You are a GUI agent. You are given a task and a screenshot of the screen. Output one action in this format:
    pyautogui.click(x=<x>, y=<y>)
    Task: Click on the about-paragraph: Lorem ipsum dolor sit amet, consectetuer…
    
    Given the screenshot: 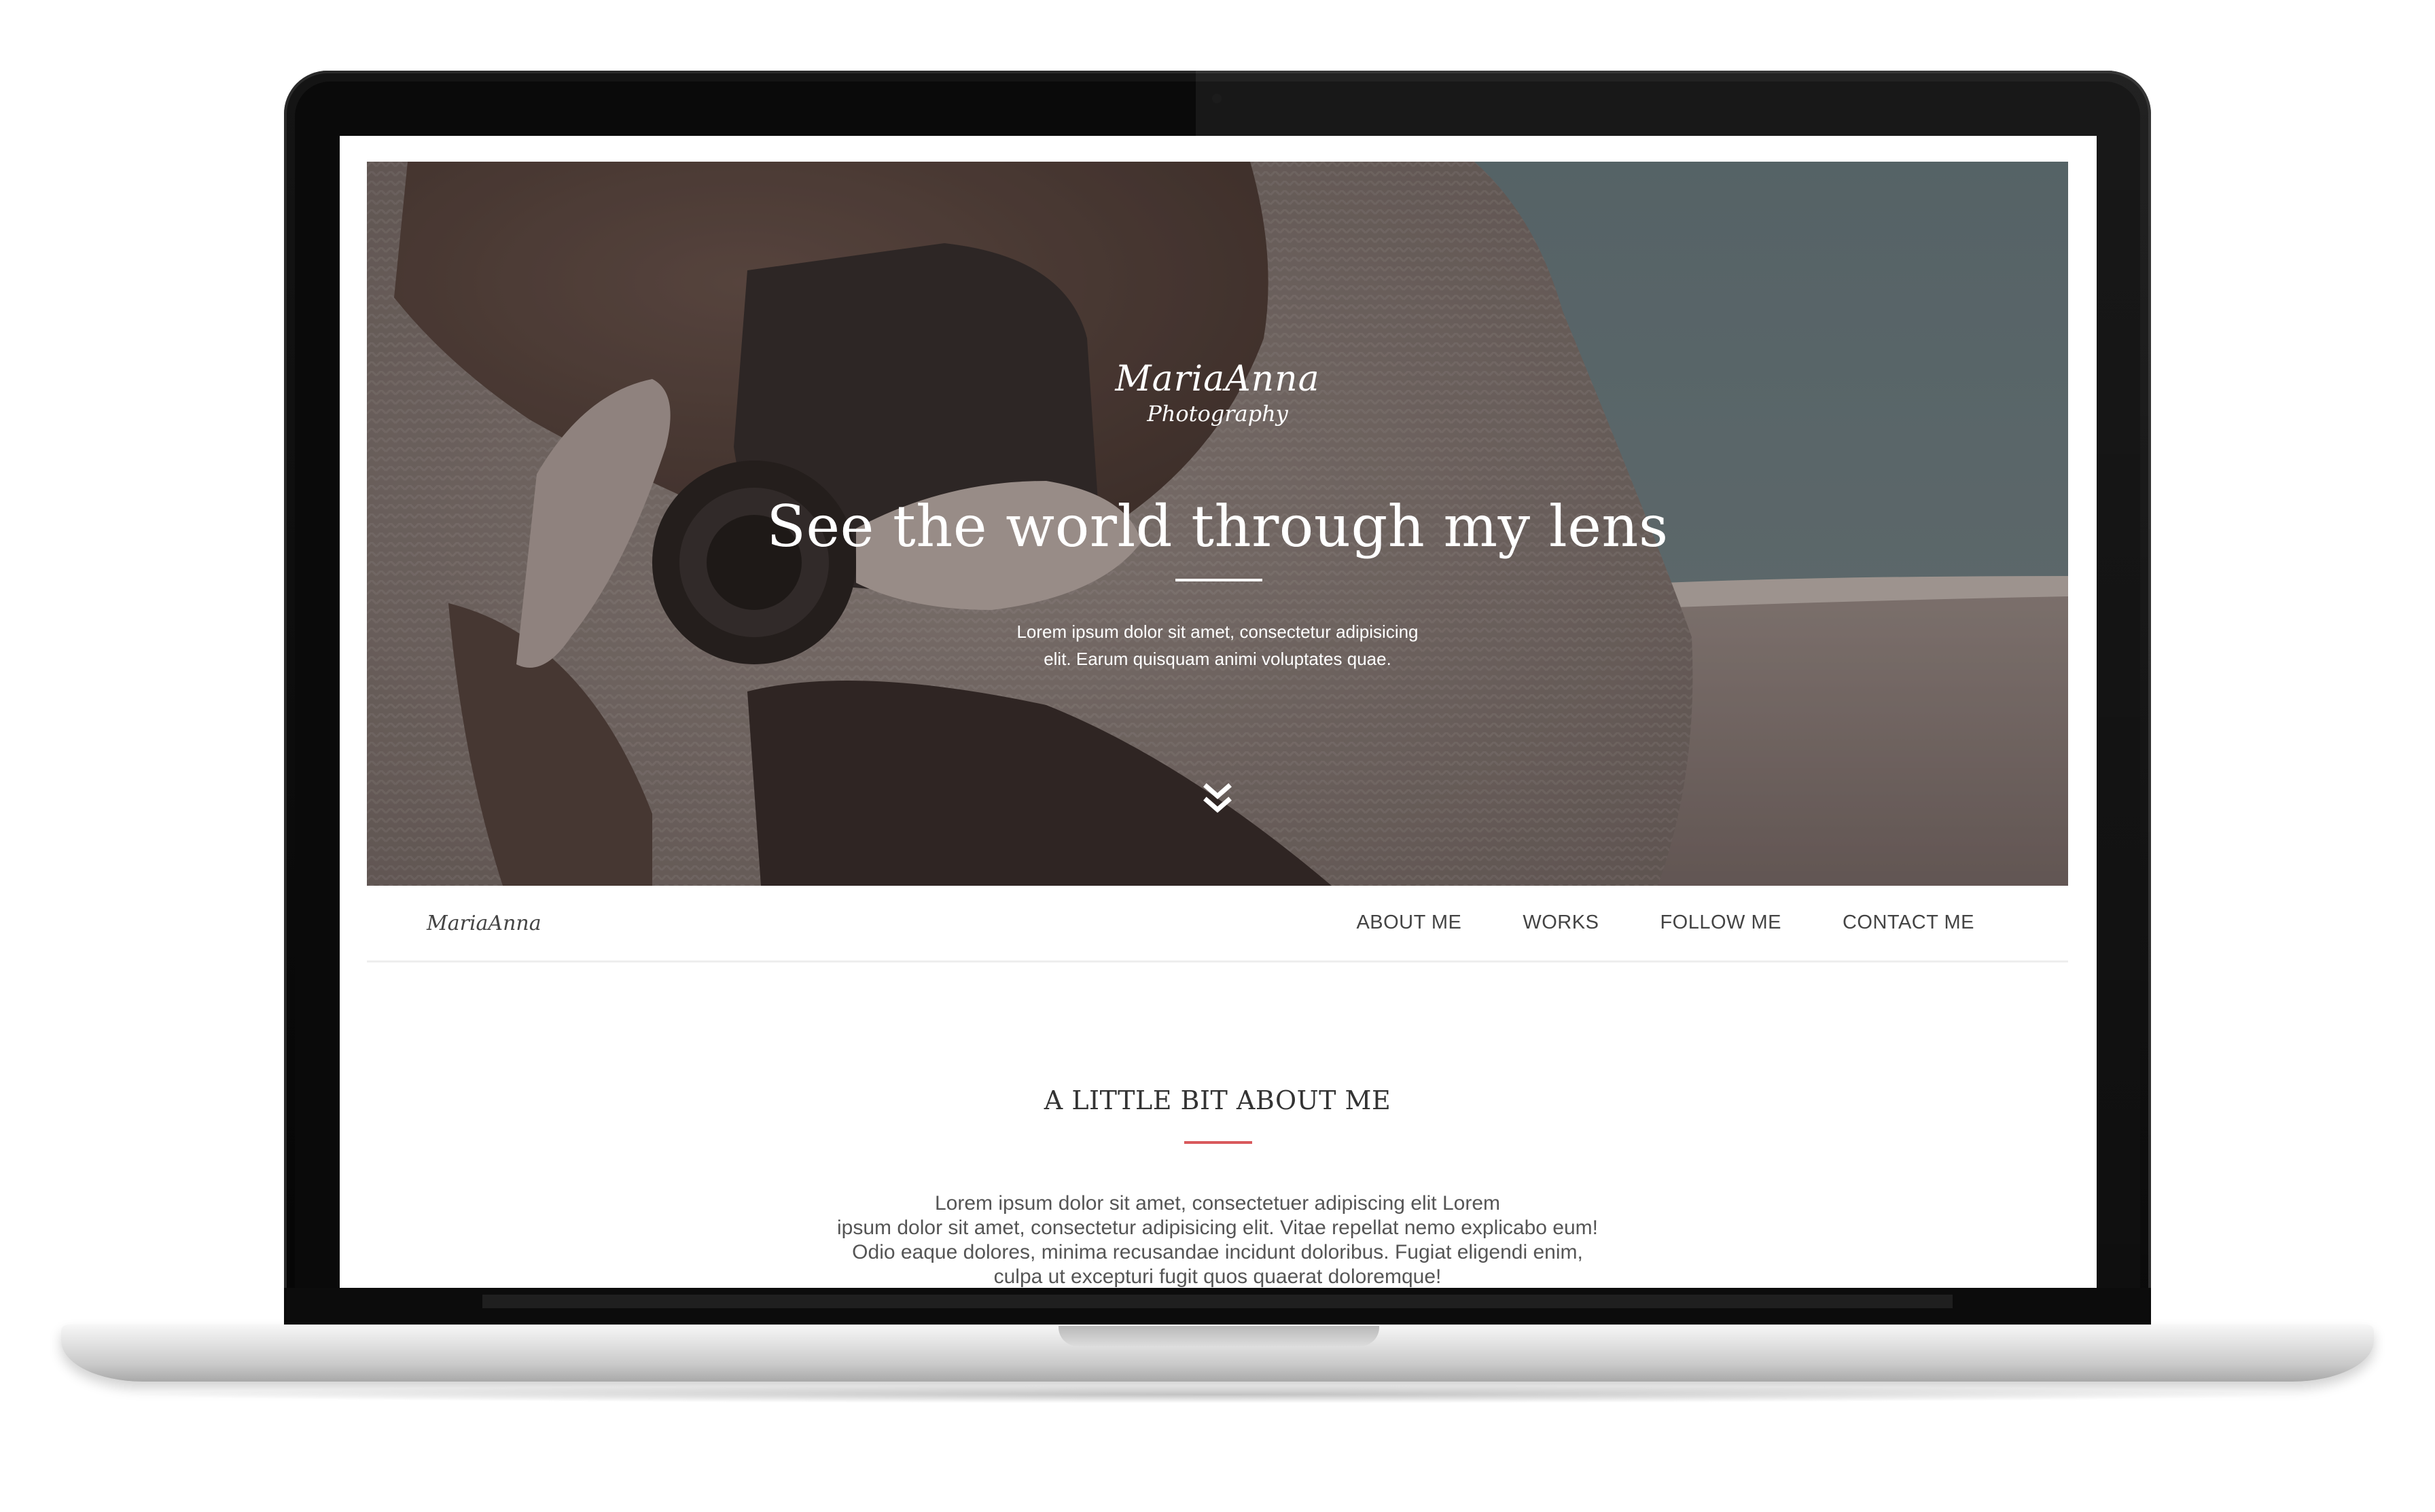 What is the action you would take?
    pyautogui.click(x=1217, y=1239)
    